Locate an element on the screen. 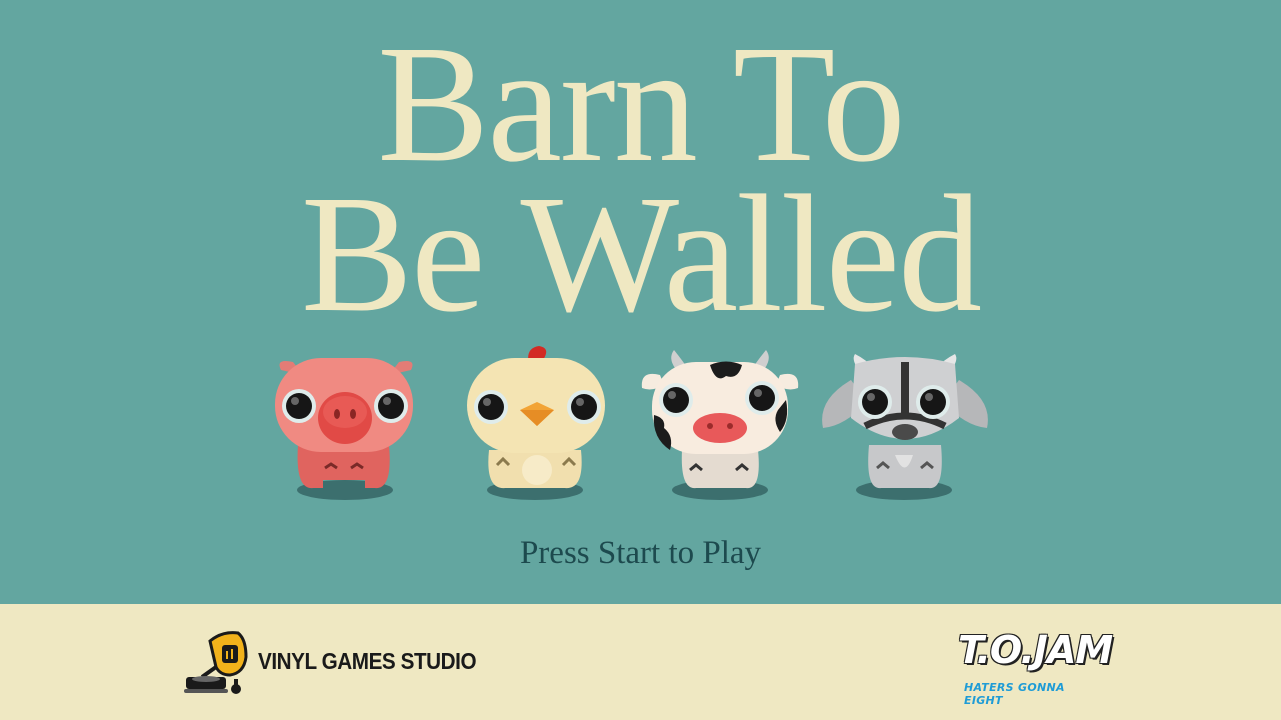 The height and width of the screenshot is (720, 1281). goat-icon is located at coordinates (905, 427).